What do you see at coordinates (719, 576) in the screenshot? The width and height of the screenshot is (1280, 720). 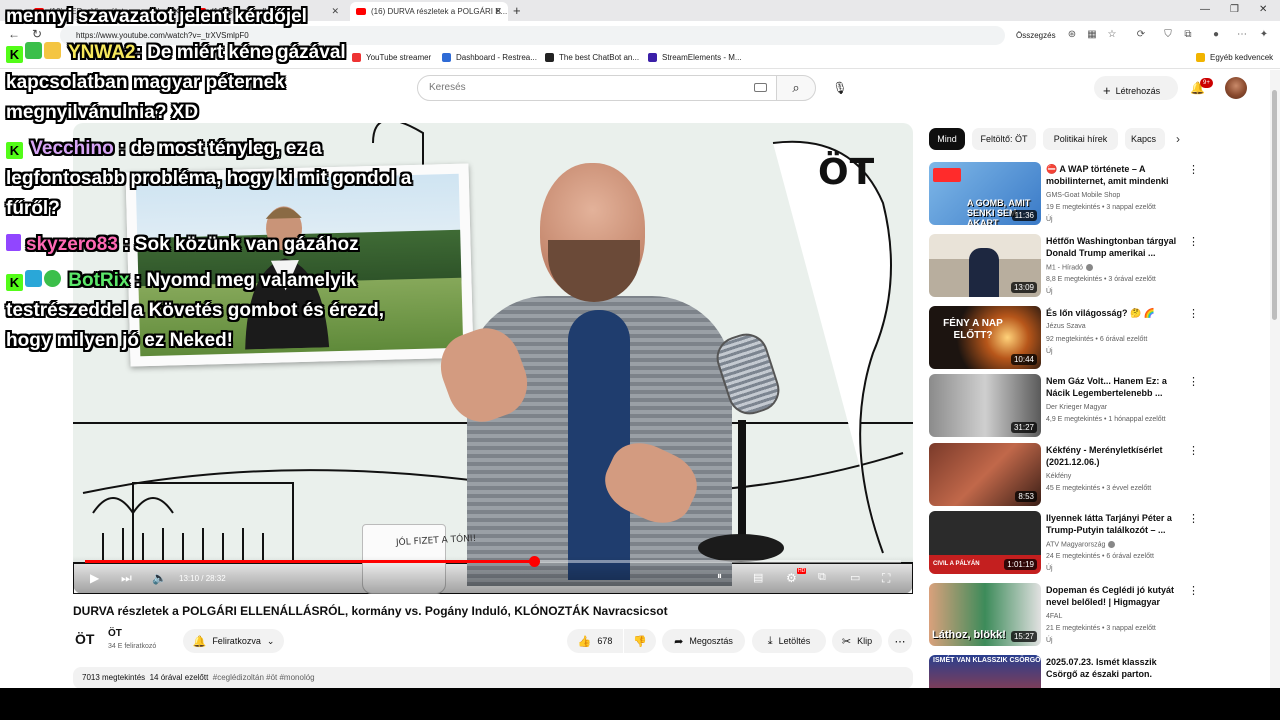 I see `autoplay-toggle-icon: ⏸` at bounding box center [719, 576].